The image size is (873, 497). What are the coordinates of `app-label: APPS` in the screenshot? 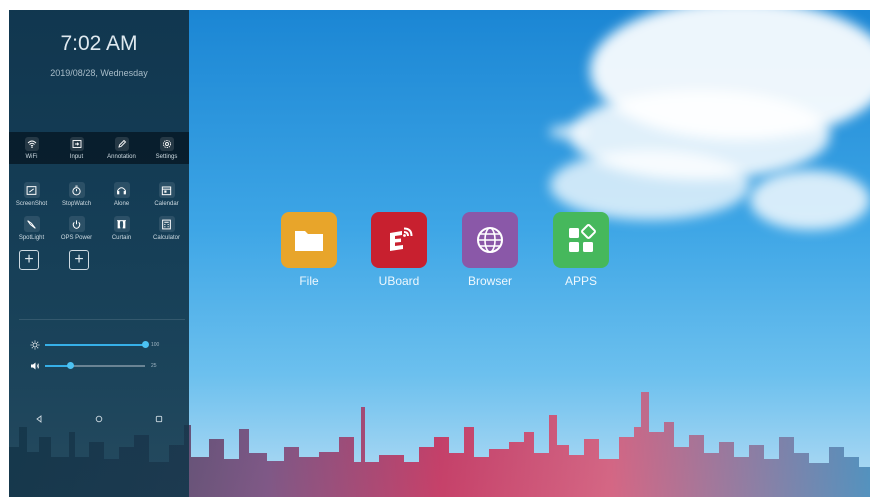 It's located at (580, 281).